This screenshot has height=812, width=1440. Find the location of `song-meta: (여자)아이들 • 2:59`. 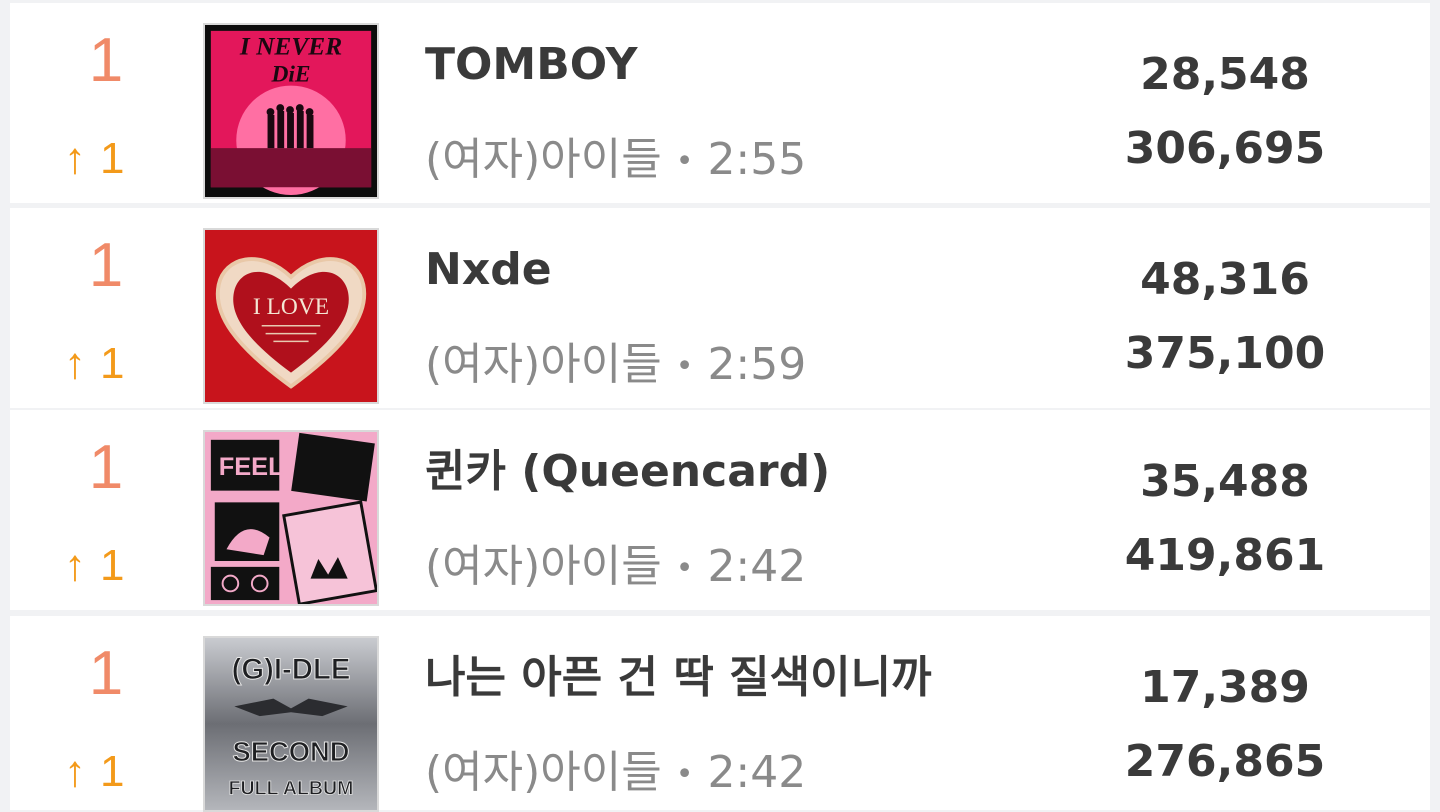

song-meta: (여자)아이들 • 2:59 is located at coordinates (765, 366).